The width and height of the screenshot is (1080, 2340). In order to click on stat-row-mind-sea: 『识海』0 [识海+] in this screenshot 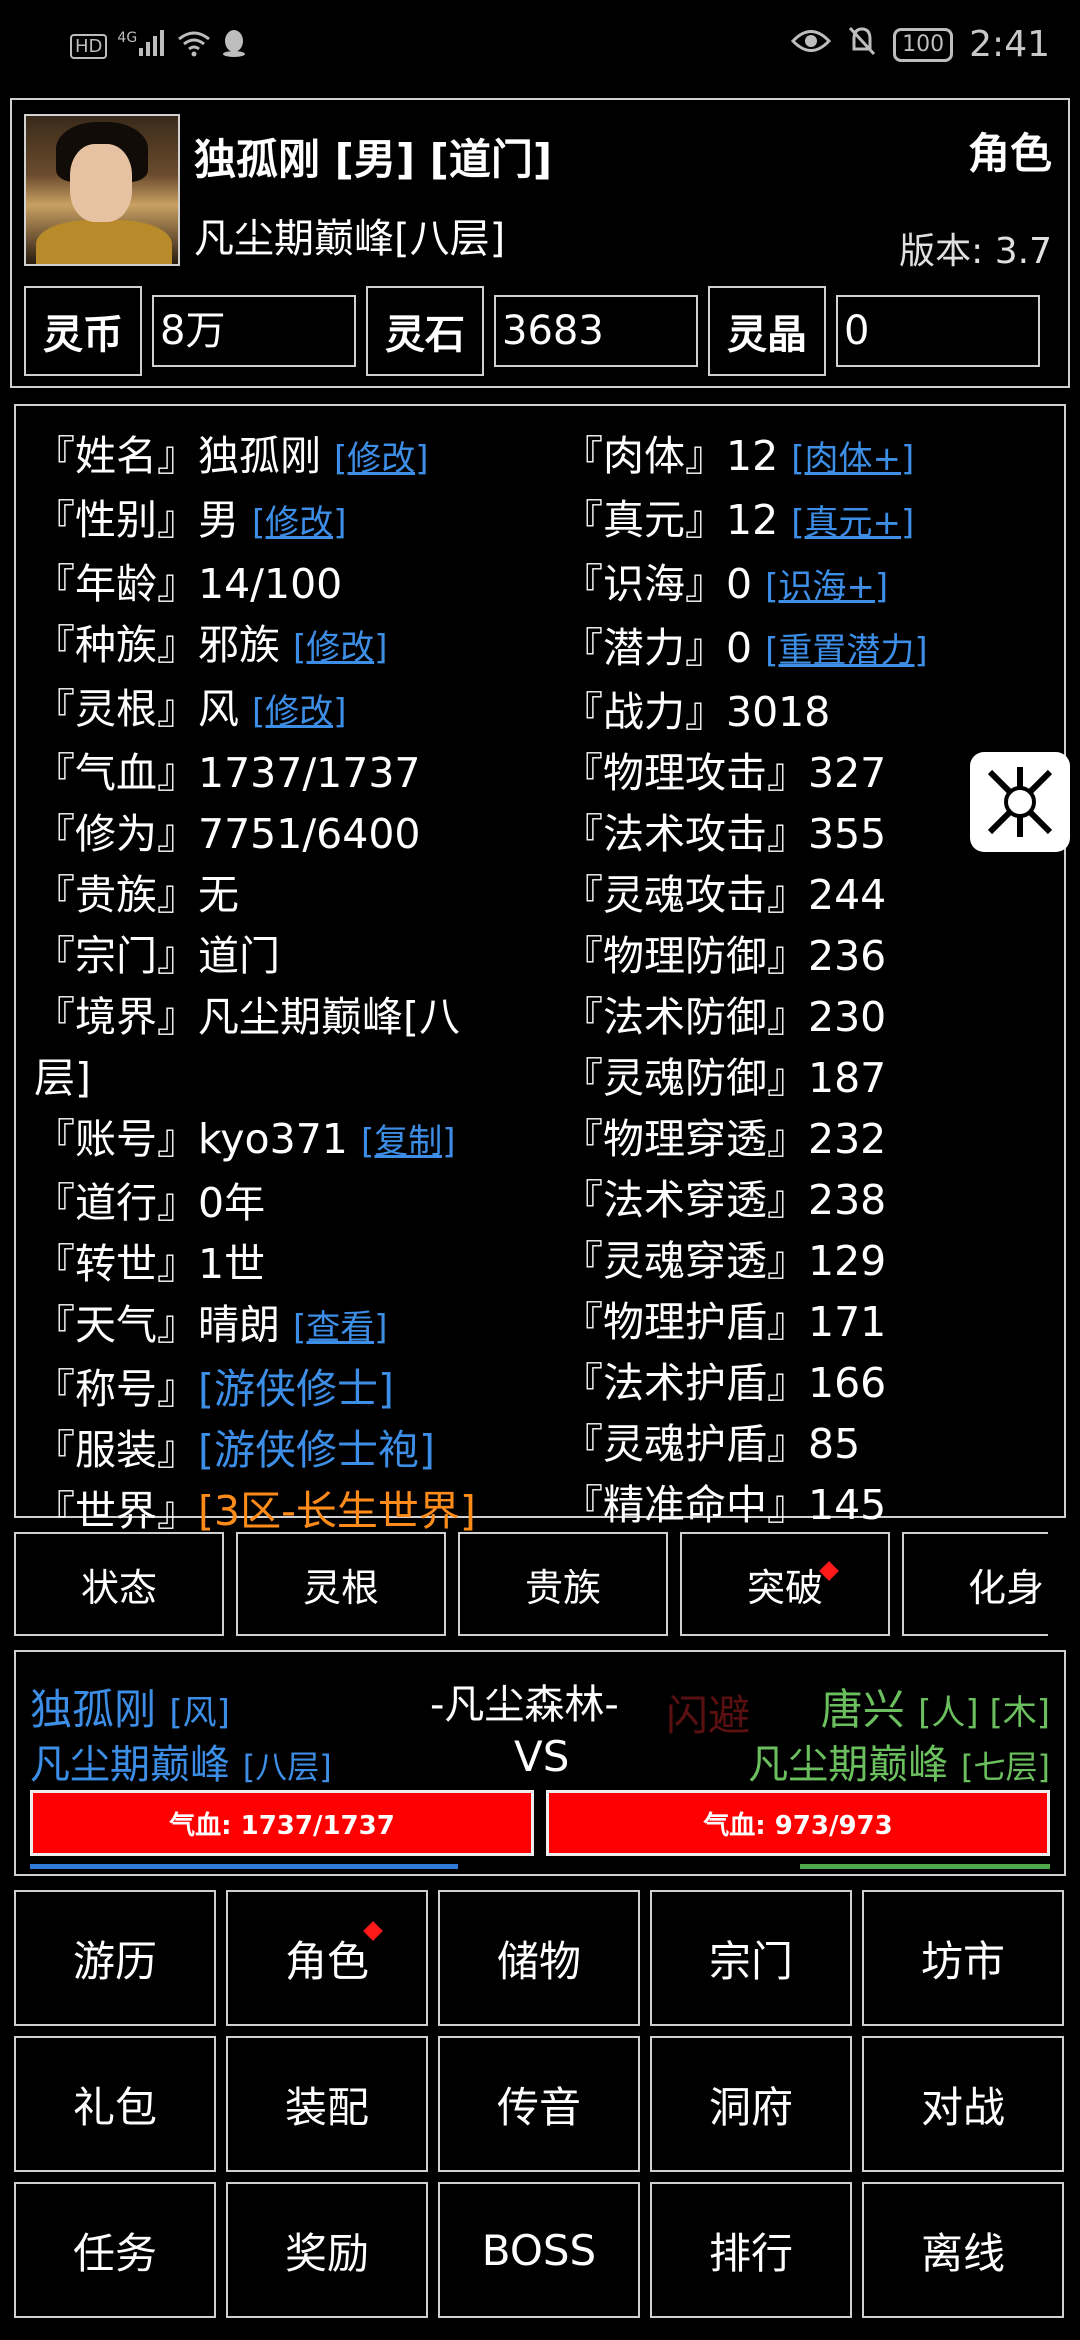, I will do `click(725, 584)`.